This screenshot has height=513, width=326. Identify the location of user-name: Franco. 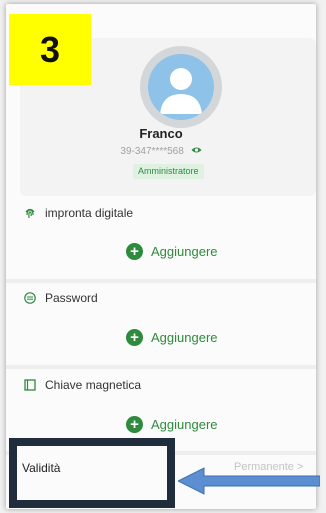
(161, 133).